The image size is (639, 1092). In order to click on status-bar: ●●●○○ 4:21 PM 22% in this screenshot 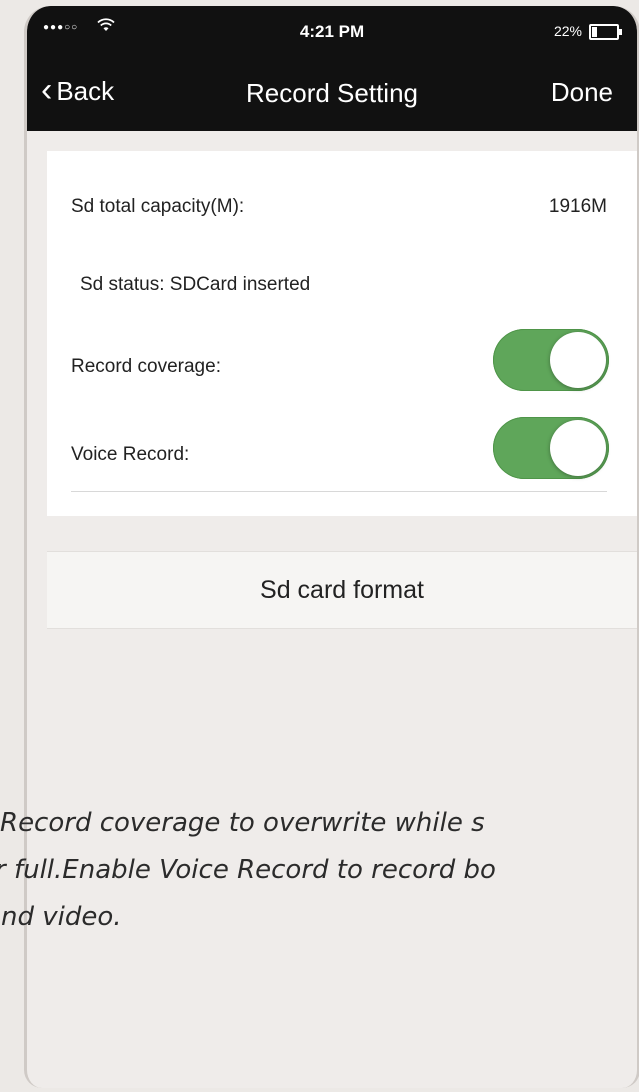, I will do `click(332, 32)`.